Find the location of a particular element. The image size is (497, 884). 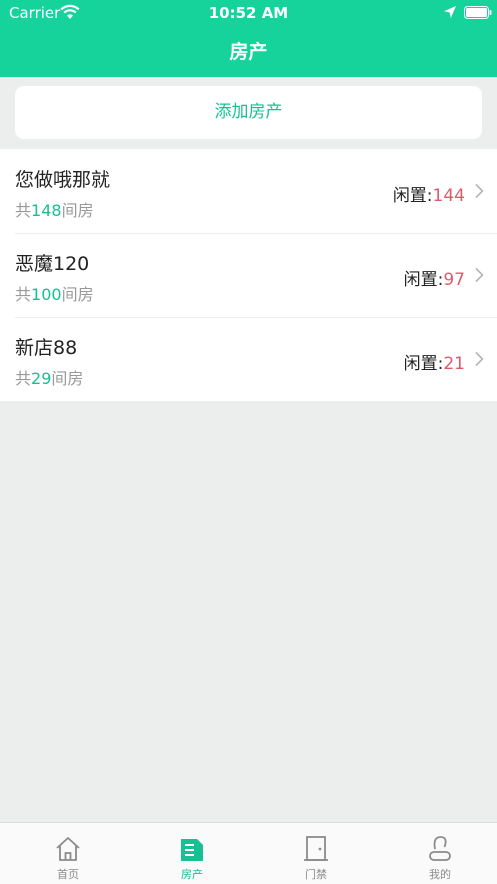

status-time: 10:52 AM is located at coordinates (248, 13).